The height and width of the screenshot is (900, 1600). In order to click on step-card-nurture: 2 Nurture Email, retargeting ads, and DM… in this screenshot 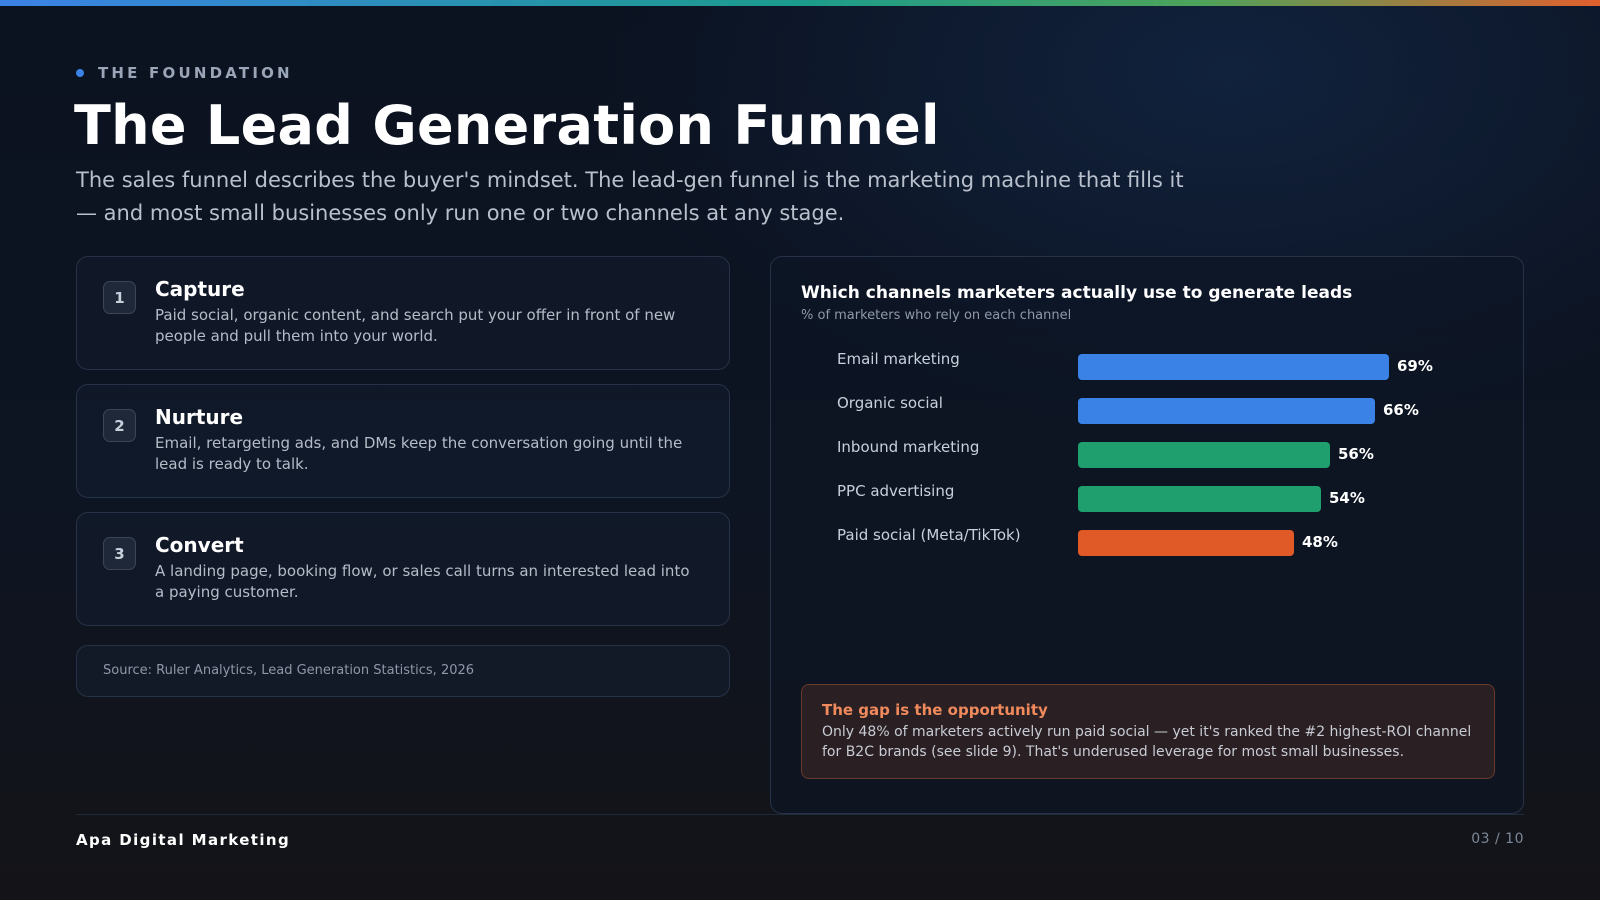, I will do `click(403, 441)`.